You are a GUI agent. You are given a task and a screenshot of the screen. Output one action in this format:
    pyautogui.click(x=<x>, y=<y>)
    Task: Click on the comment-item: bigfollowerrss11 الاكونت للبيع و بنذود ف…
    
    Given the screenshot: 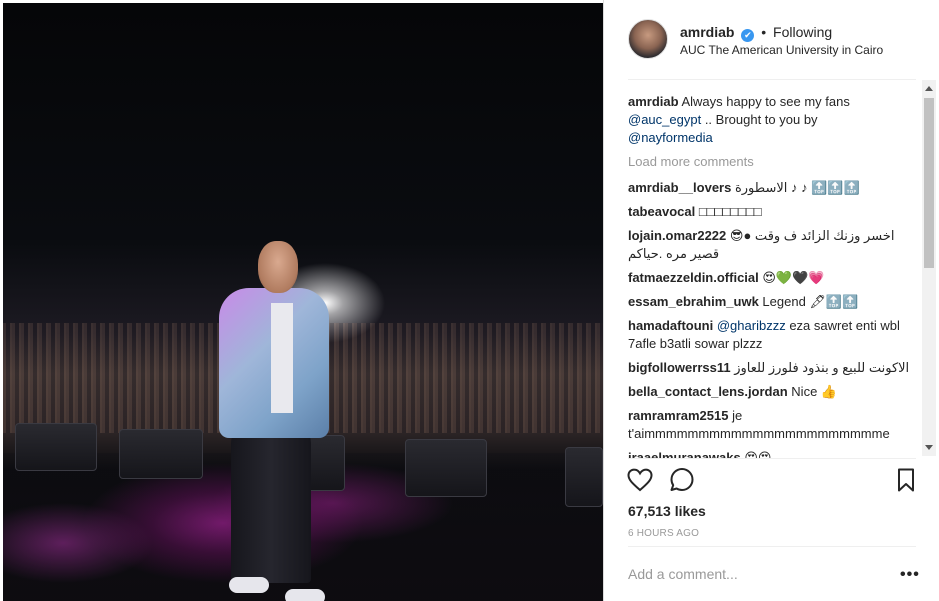 What is the action you would take?
    pyautogui.click(x=774, y=368)
    